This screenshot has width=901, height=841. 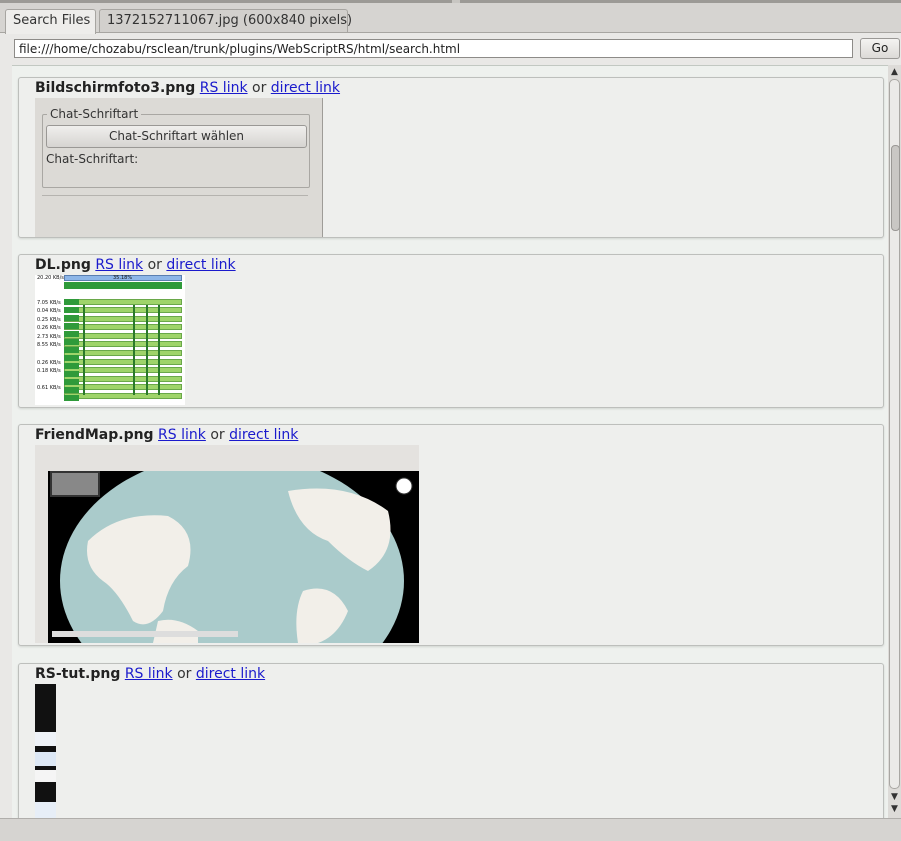 I want to click on result-filename: DL.png, so click(x=63, y=265).